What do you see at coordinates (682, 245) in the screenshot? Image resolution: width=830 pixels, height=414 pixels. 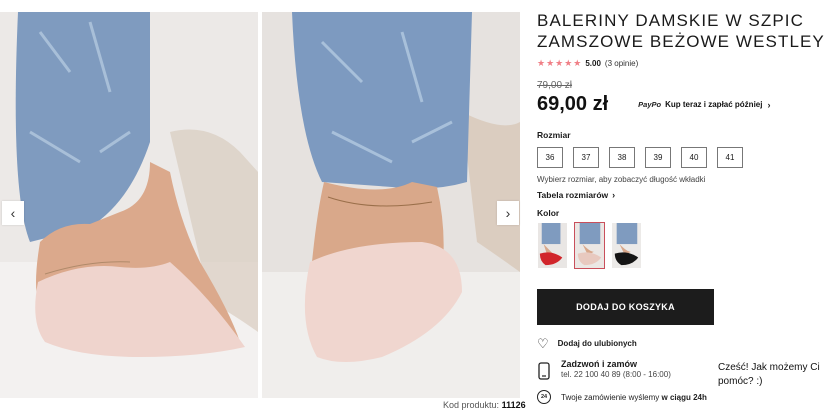 I see `color-swatches` at bounding box center [682, 245].